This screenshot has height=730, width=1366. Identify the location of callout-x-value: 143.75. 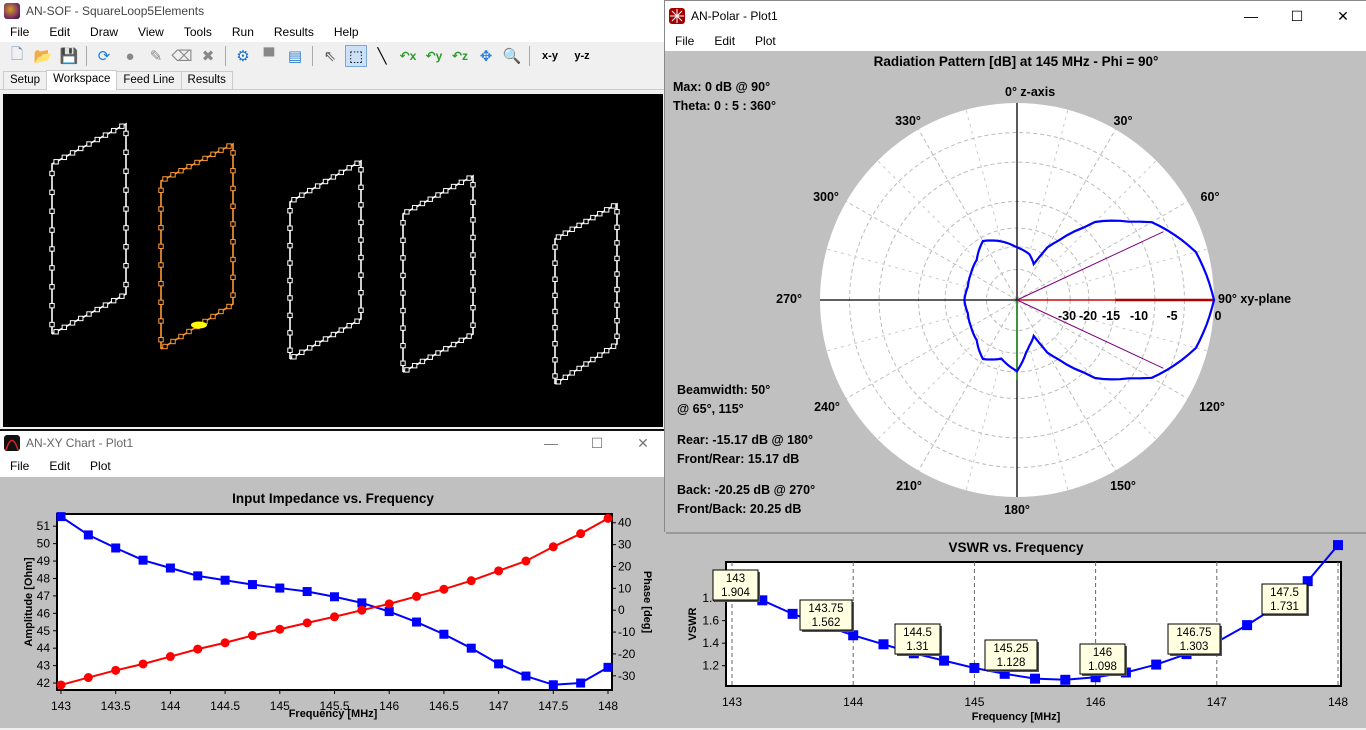
(825, 609).